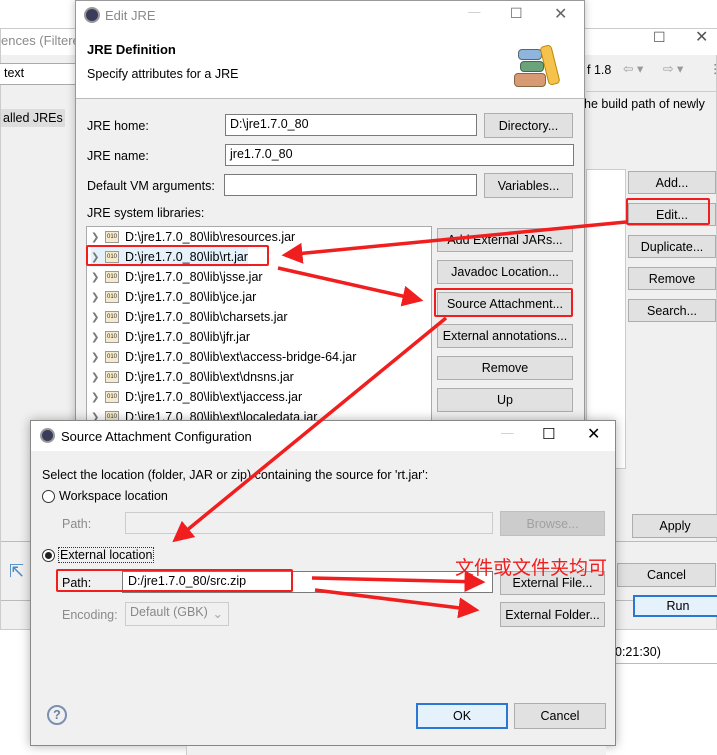  What do you see at coordinates (397, 603) in the screenshot?
I see `arrow-path-to-folder` at bounding box center [397, 603].